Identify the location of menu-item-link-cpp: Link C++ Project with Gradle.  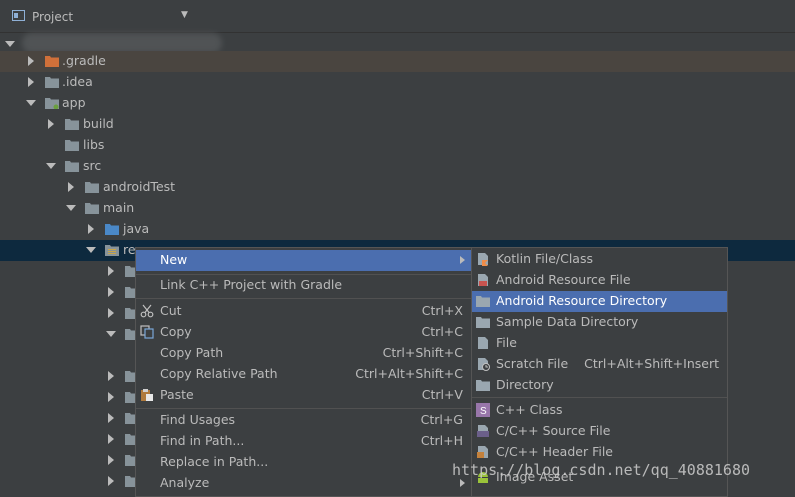
(303, 285).